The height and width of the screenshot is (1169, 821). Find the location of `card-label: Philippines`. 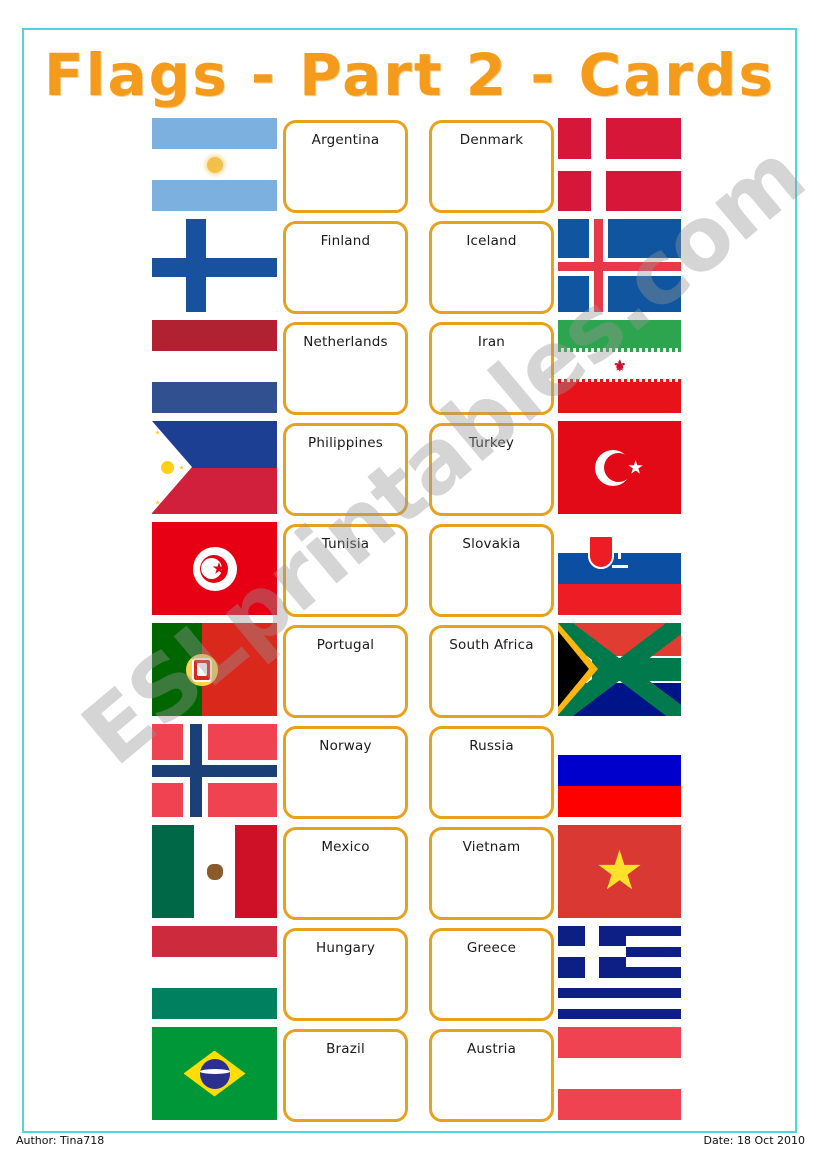

card-label: Philippines is located at coordinates (345, 443).